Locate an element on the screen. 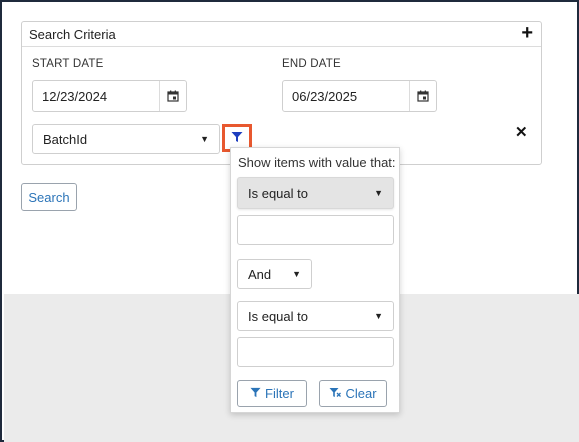 Image resolution: width=579 pixels, height=442 pixels. start-date-field: 12/23/2024 is located at coordinates (109, 96).